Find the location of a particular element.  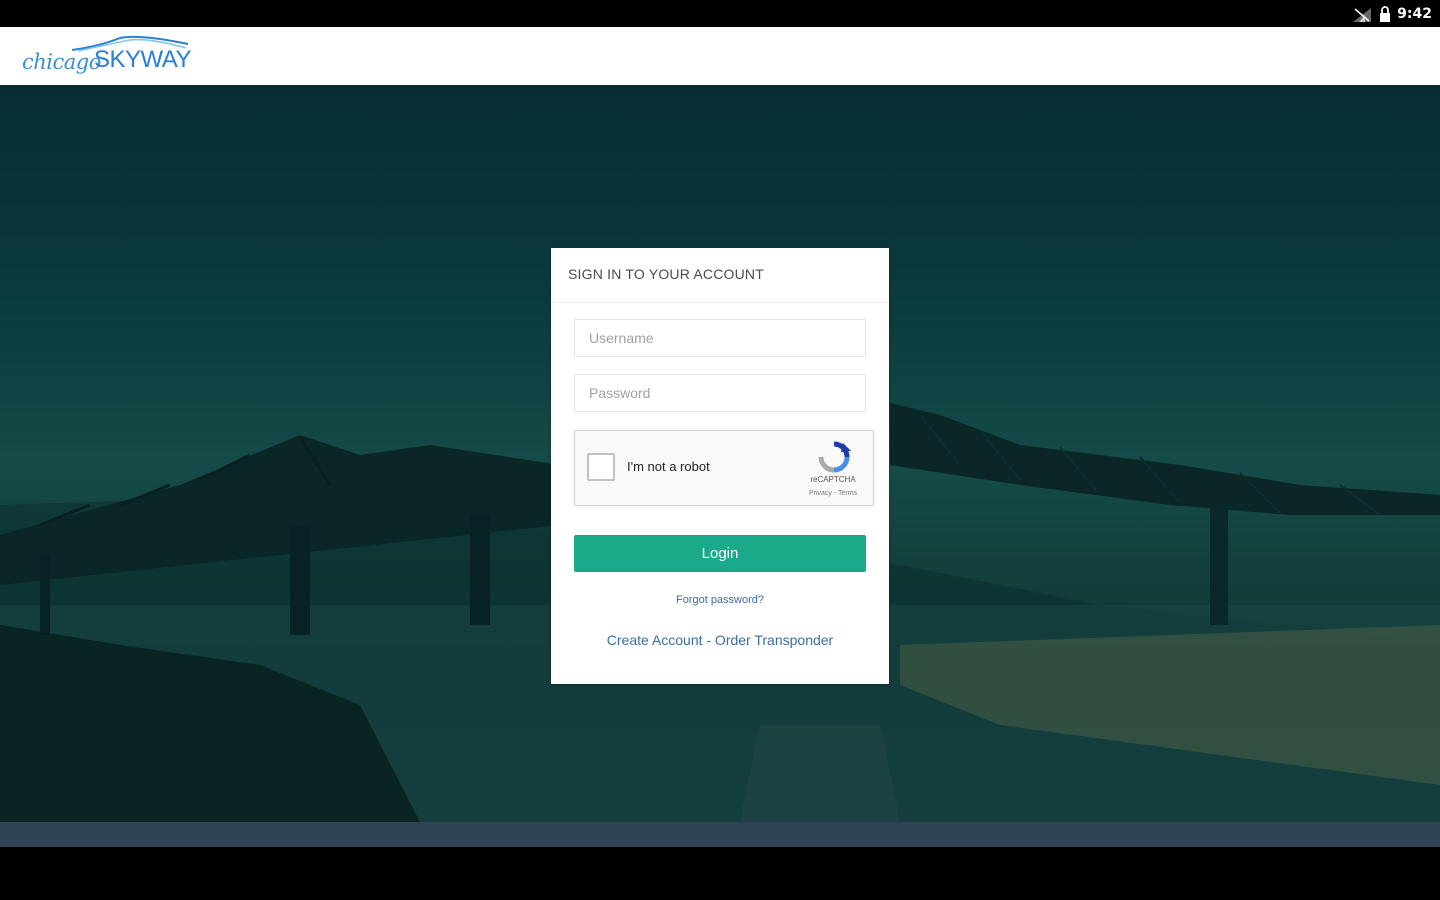

card-divider is located at coordinates (720, 302).